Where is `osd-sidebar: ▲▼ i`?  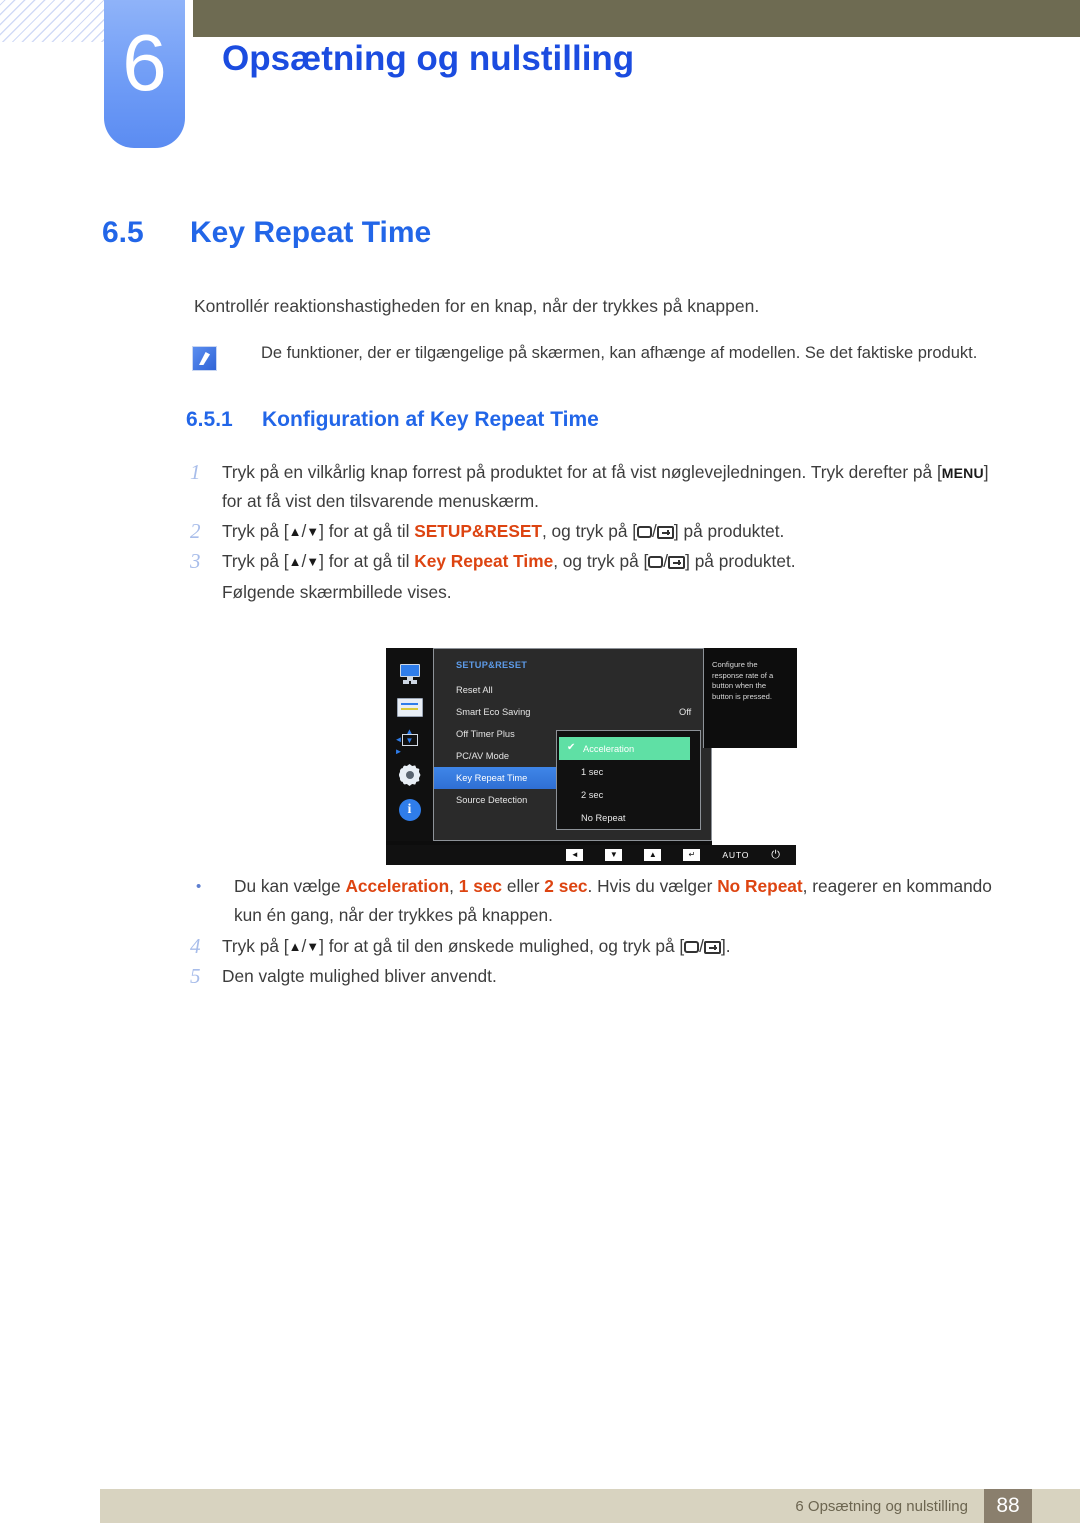 osd-sidebar: ▲▼ i is located at coordinates (409, 744).